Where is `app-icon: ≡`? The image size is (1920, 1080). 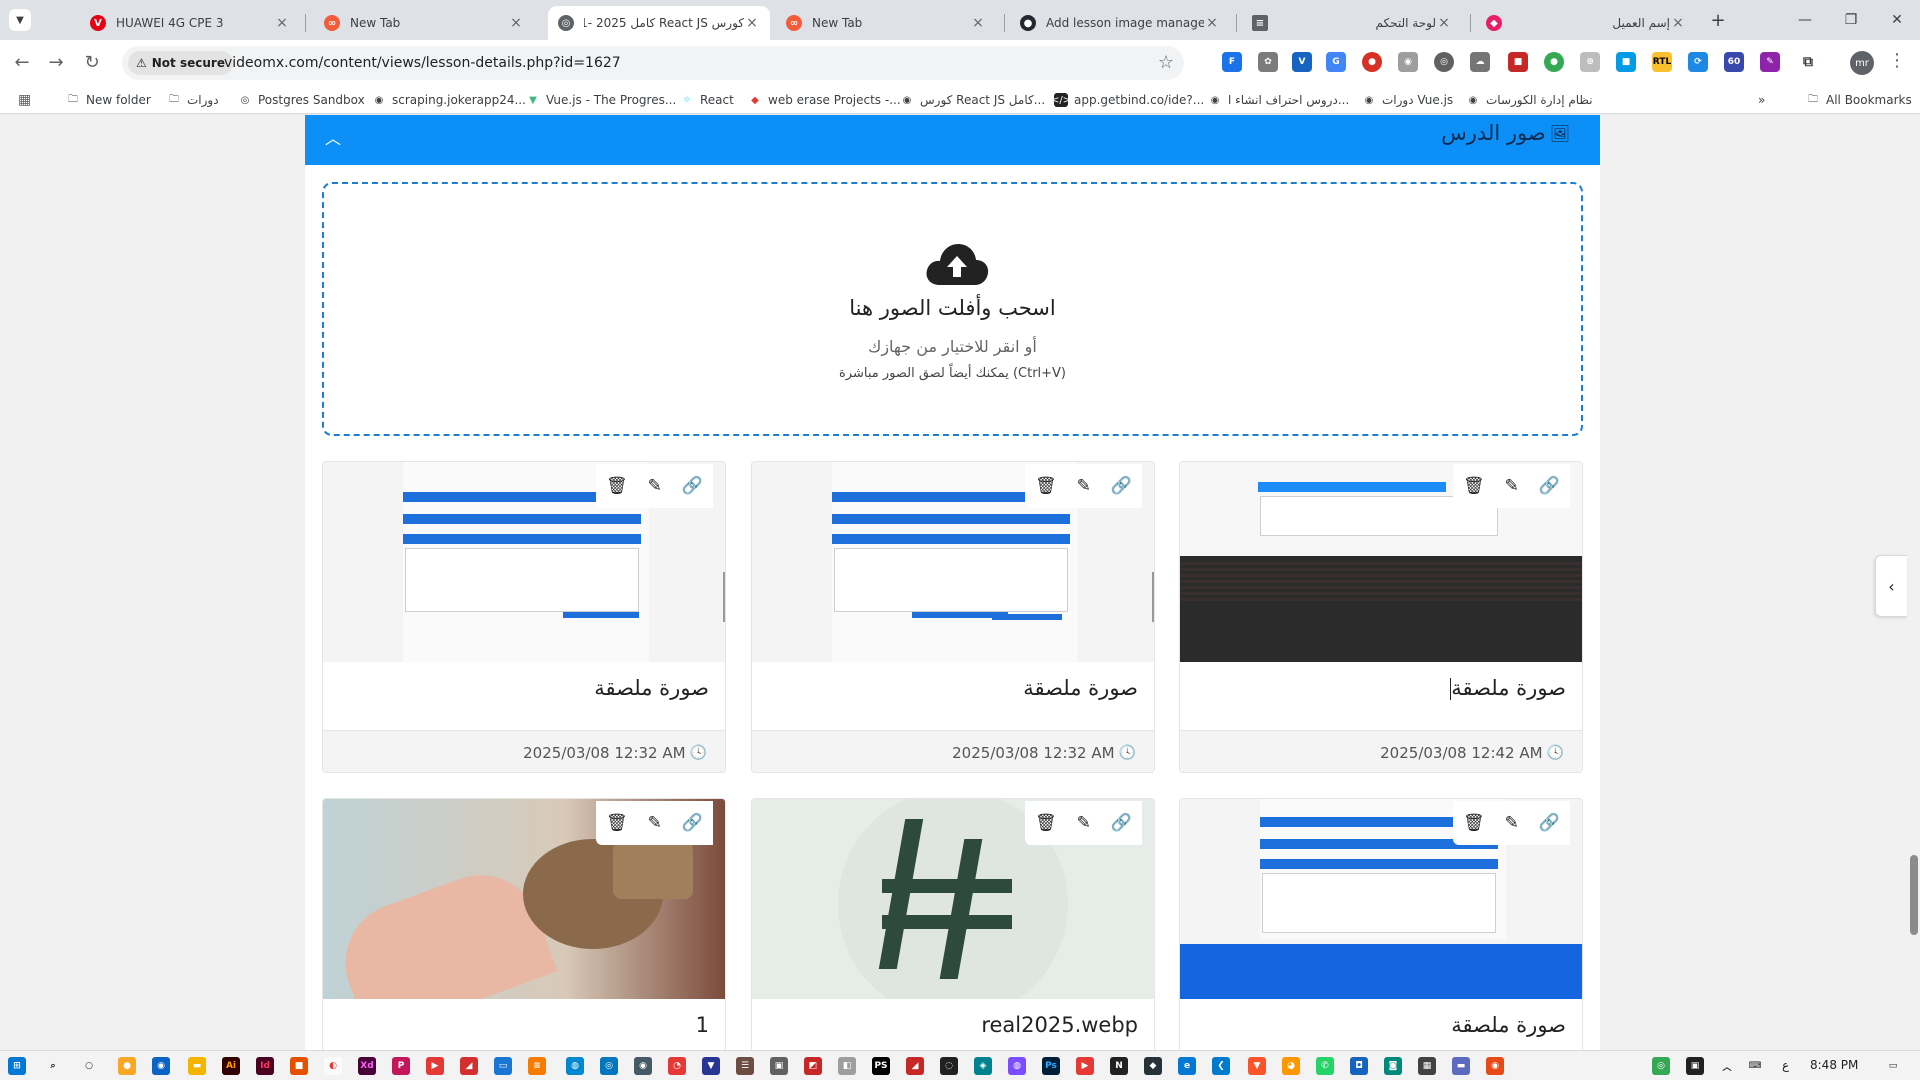
app-icon: ≡ is located at coordinates (537, 1066).